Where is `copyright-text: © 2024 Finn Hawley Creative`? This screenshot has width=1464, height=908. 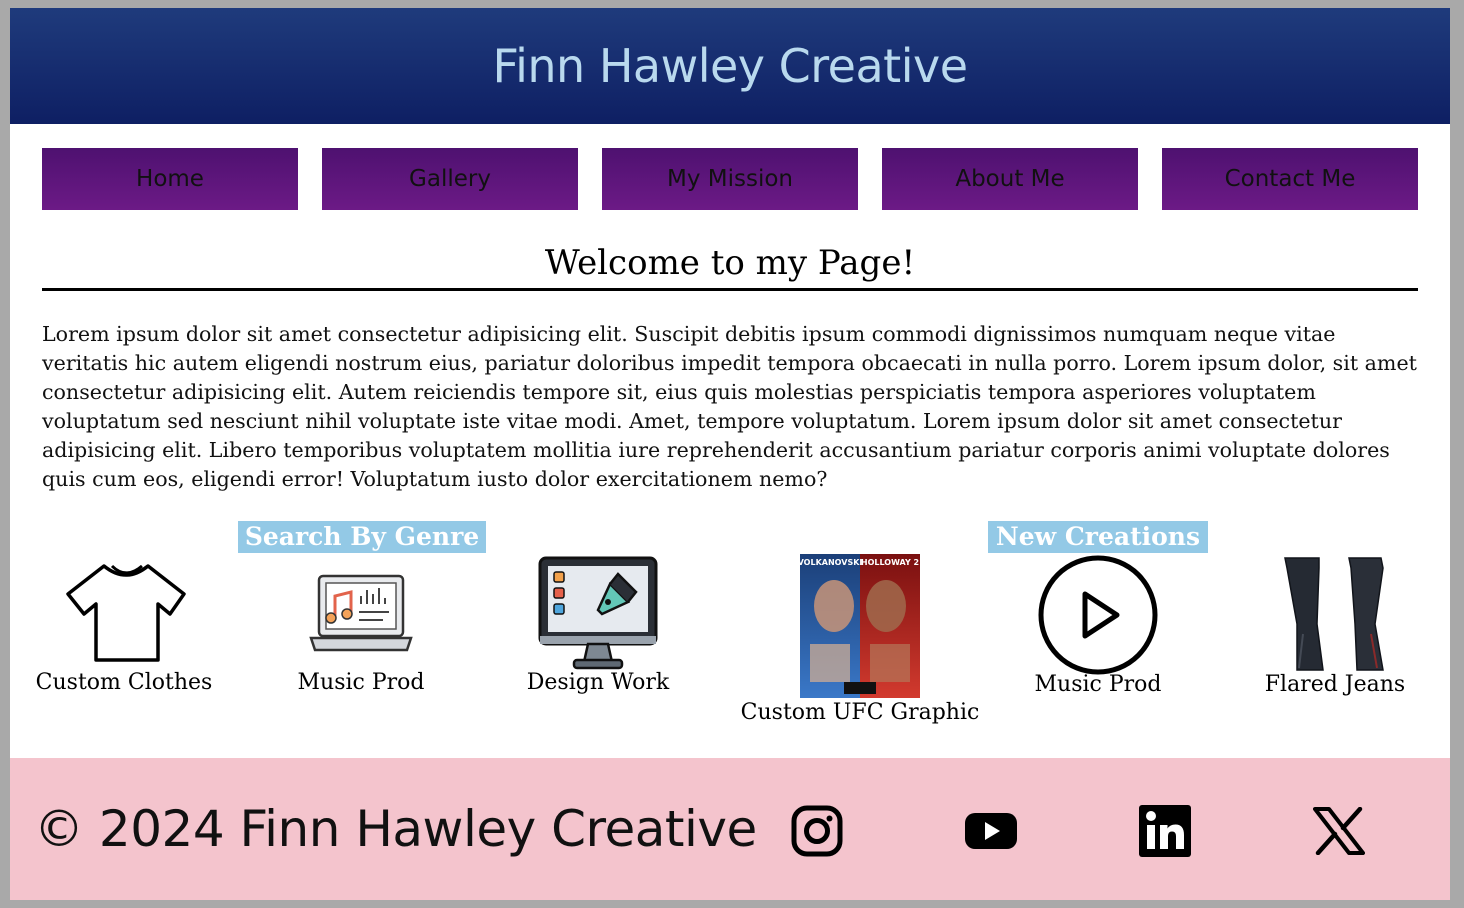
copyright-text: © 2024 Finn Hawley Creative is located at coordinates (395, 829).